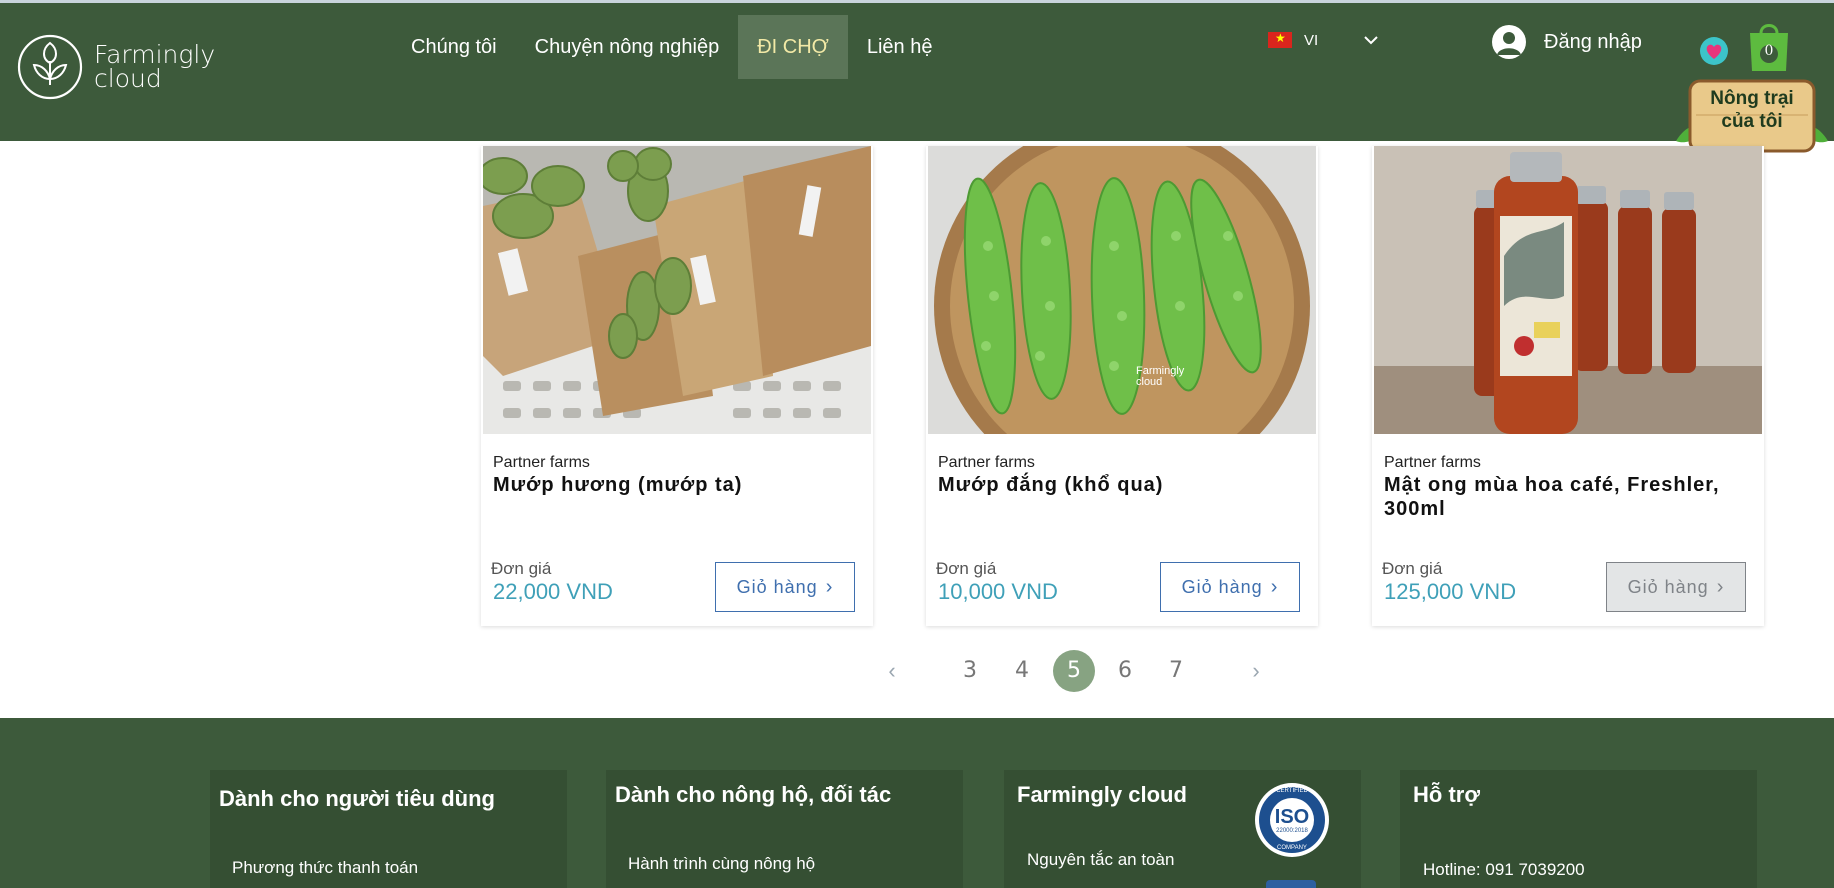  Describe the element at coordinates (553, 591) in the screenshot. I see `product-price: 22,000 VND` at that location.